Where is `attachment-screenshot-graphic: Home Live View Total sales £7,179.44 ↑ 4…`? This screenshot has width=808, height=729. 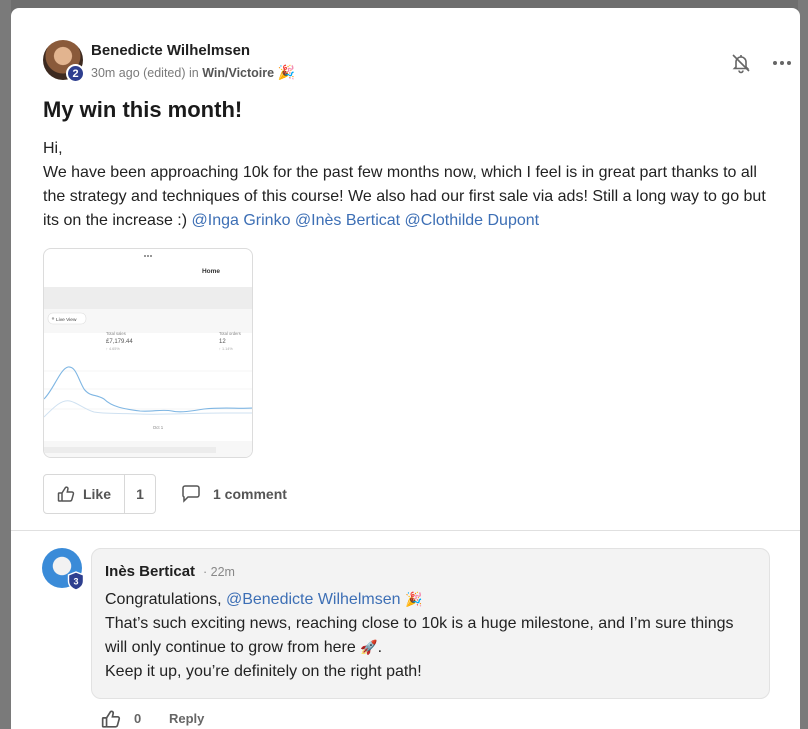 attachment-screenshot-graphic: Home Live View Total sales £7,179.44 ↑ 4… is located at coordinates (148, 356).